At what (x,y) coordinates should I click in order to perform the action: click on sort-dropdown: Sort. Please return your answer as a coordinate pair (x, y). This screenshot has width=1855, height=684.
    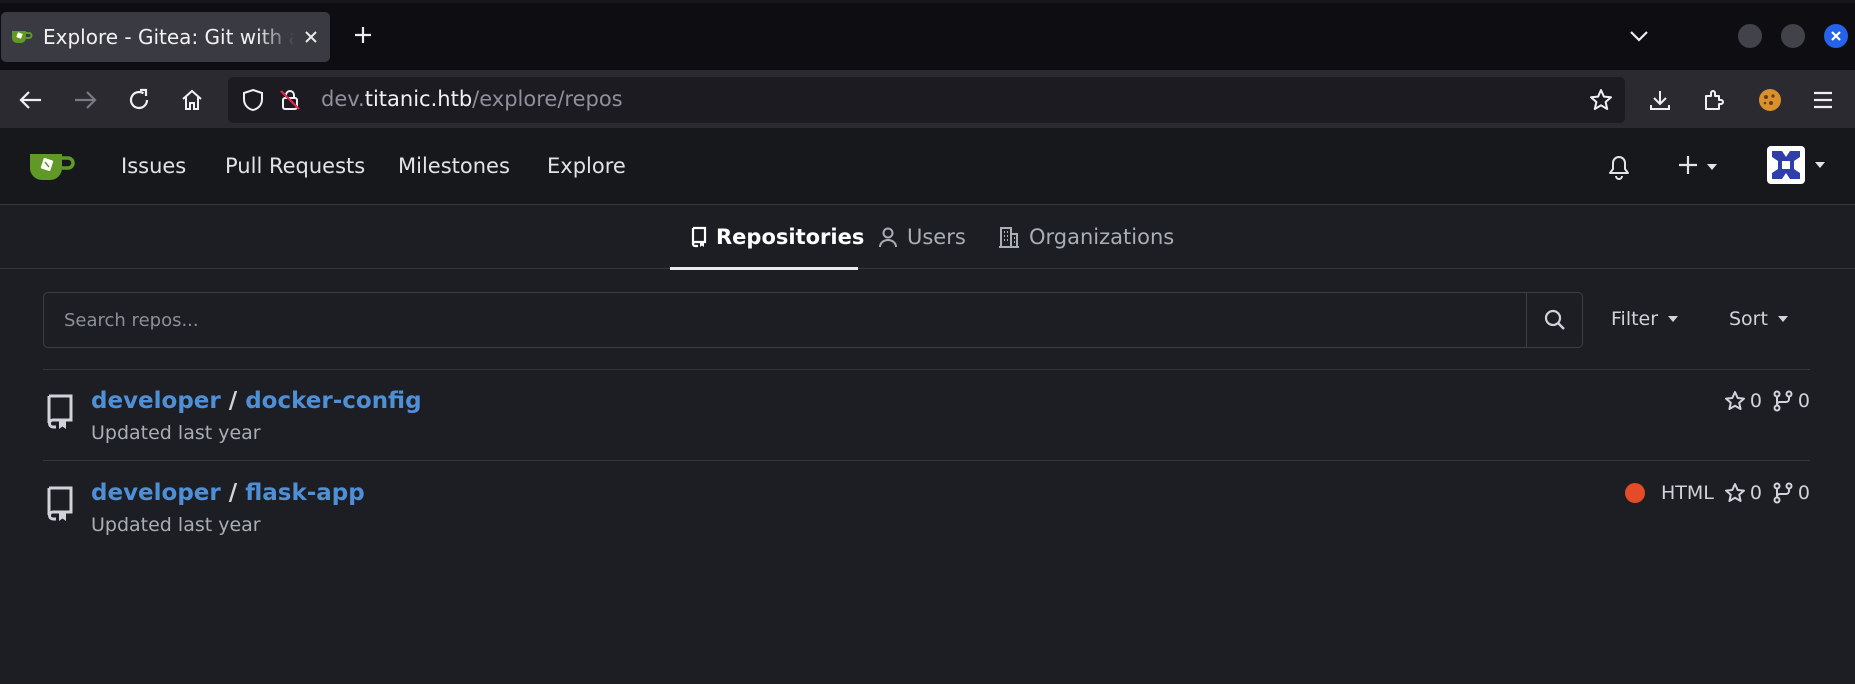
    Looking at the image, I should click on (1758, 319).